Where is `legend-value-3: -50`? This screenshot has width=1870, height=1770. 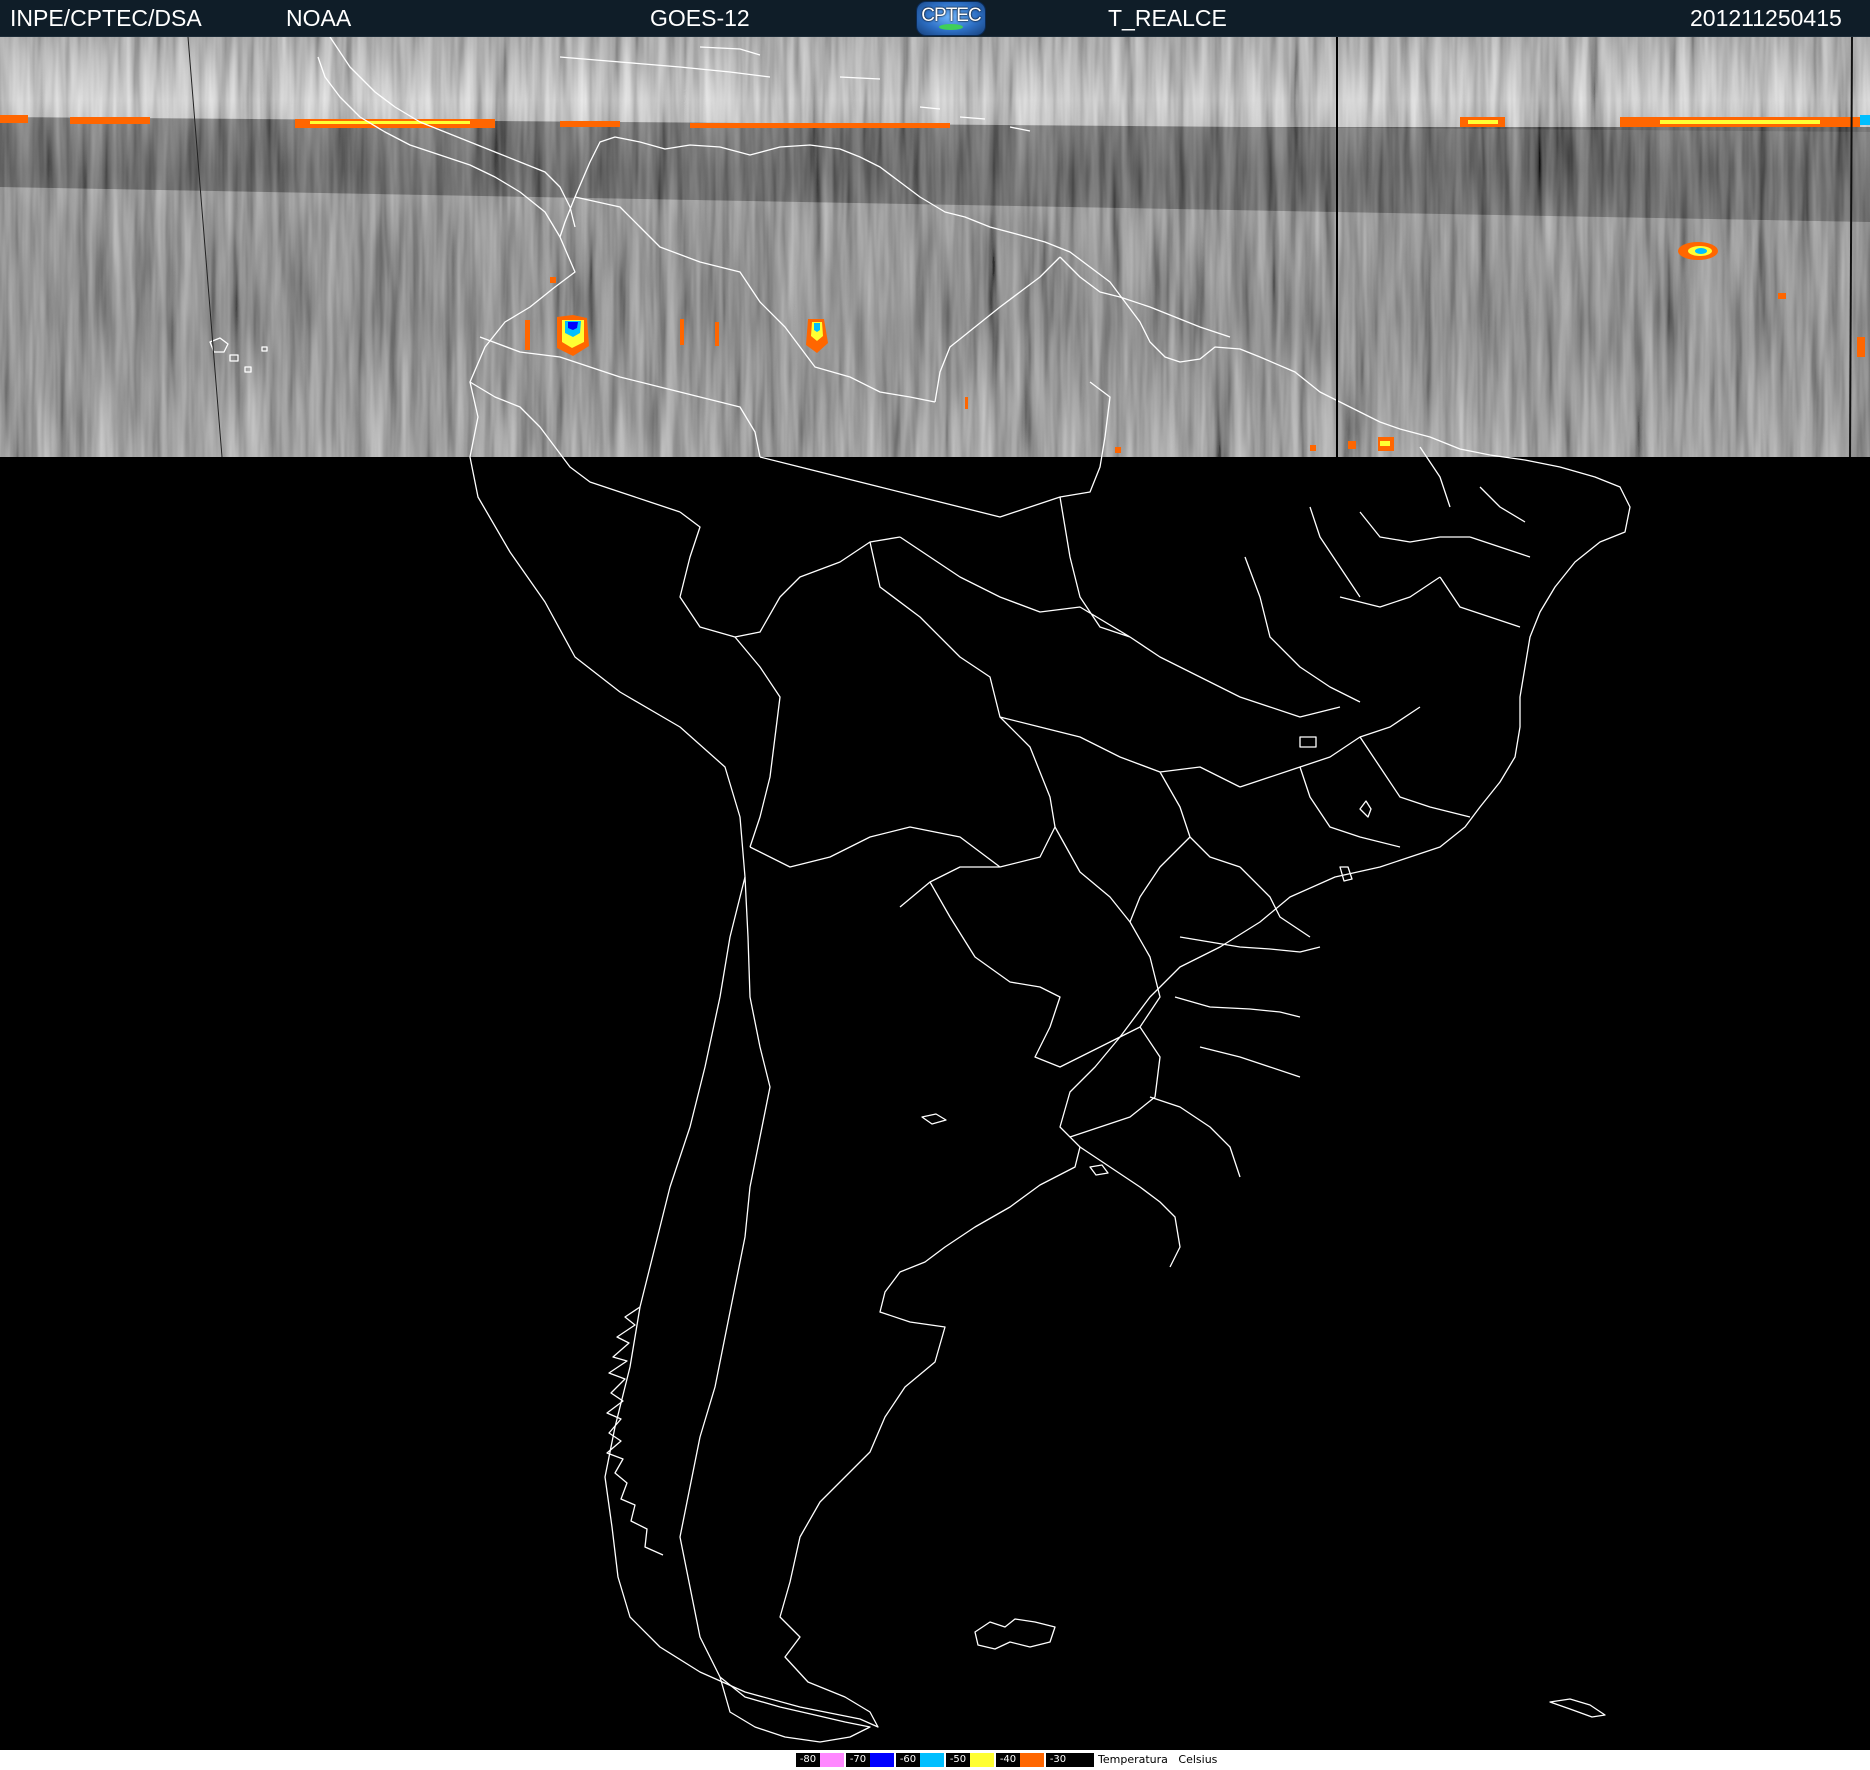 legend-value-3: -50 is located at coordinates (958, 1760).